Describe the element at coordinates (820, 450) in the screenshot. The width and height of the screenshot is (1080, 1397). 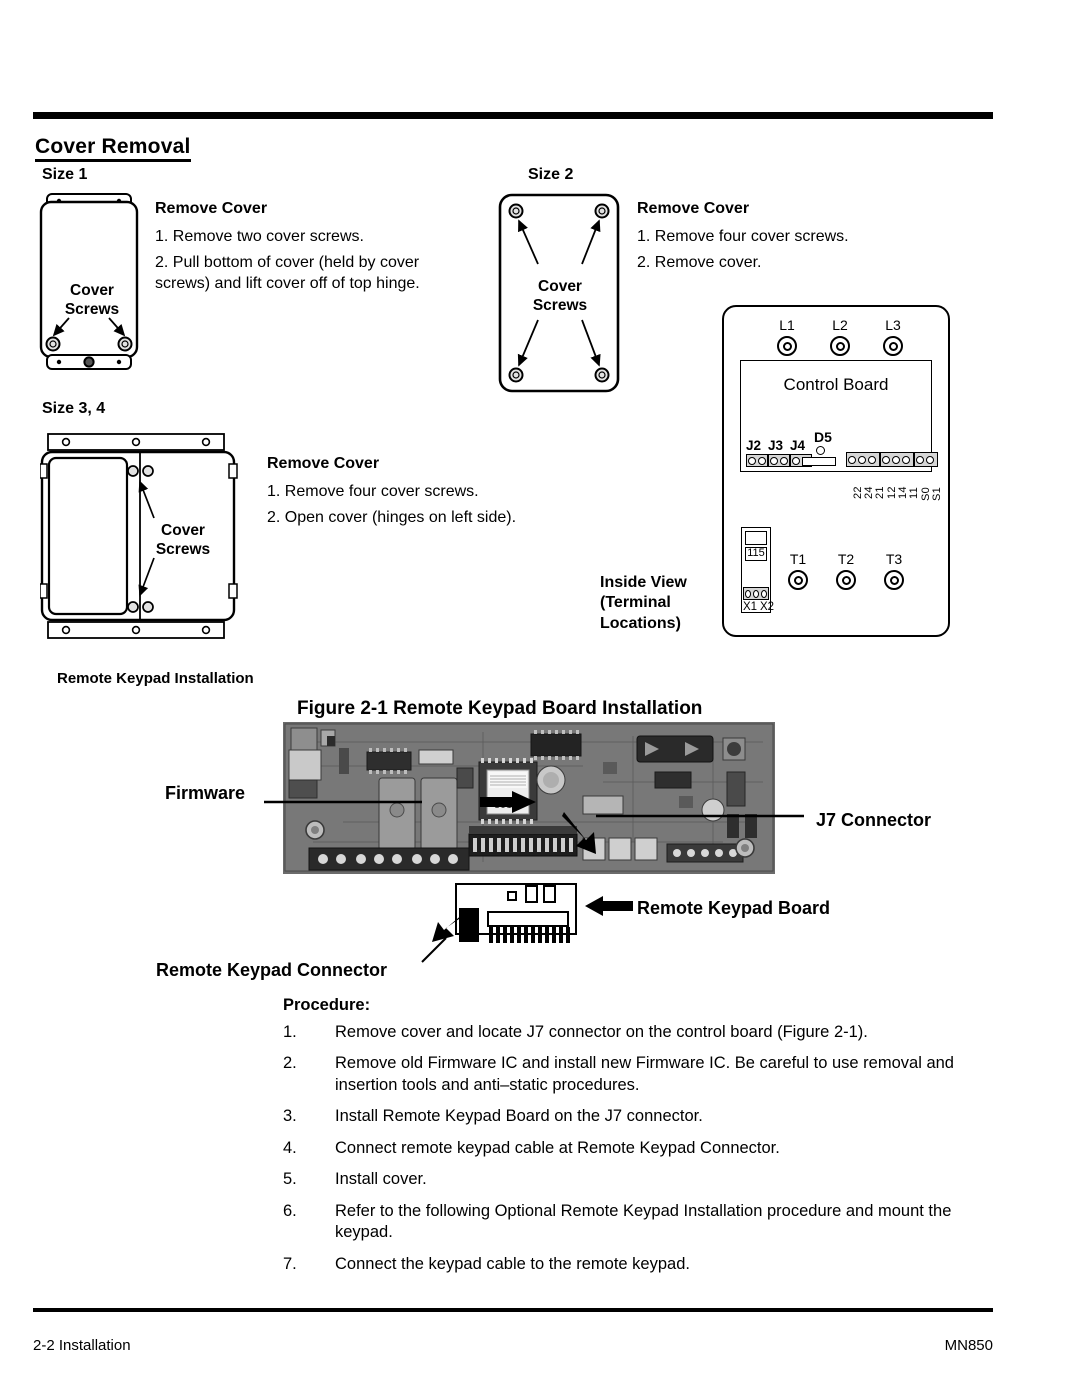
I see `led-d5` at that location.